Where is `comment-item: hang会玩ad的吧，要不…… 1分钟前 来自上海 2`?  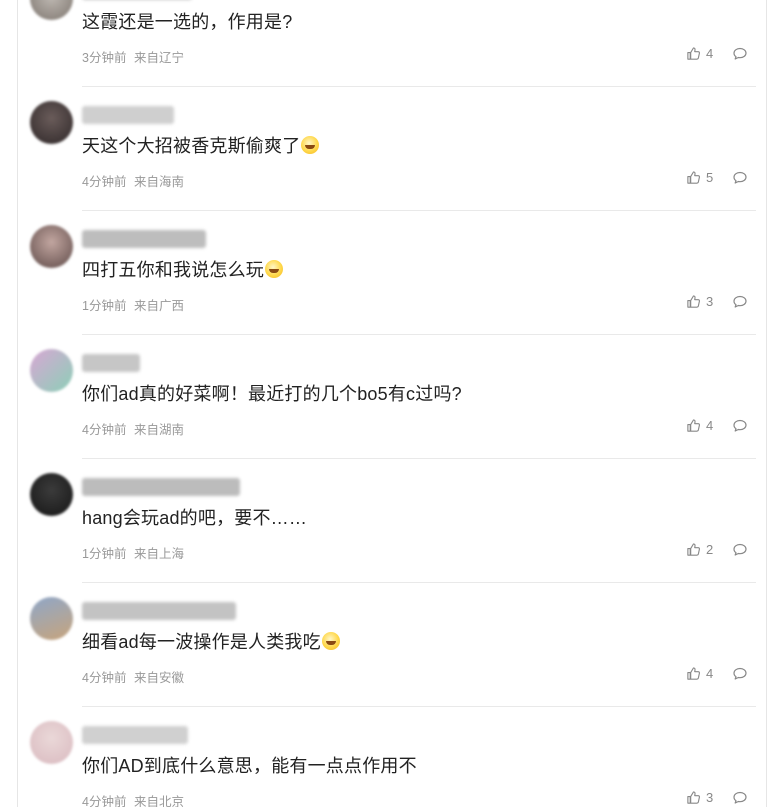 comment-item: hang会玩ad的吧，要不…… 1分钟前 来自上海 2 is located at coordinates (392, 521).